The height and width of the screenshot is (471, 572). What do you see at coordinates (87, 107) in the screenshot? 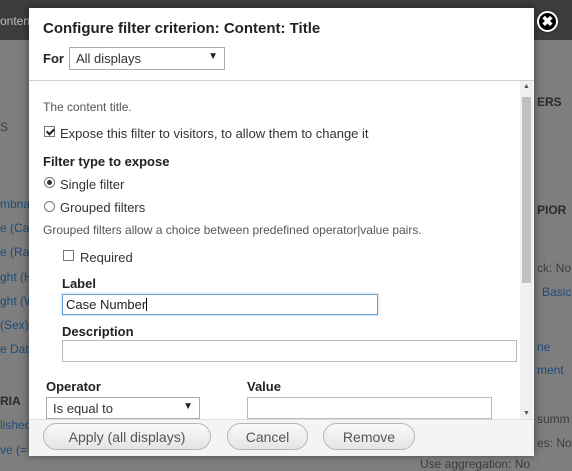
I see `field-description: The content title.` at bounding box center [87, 107].